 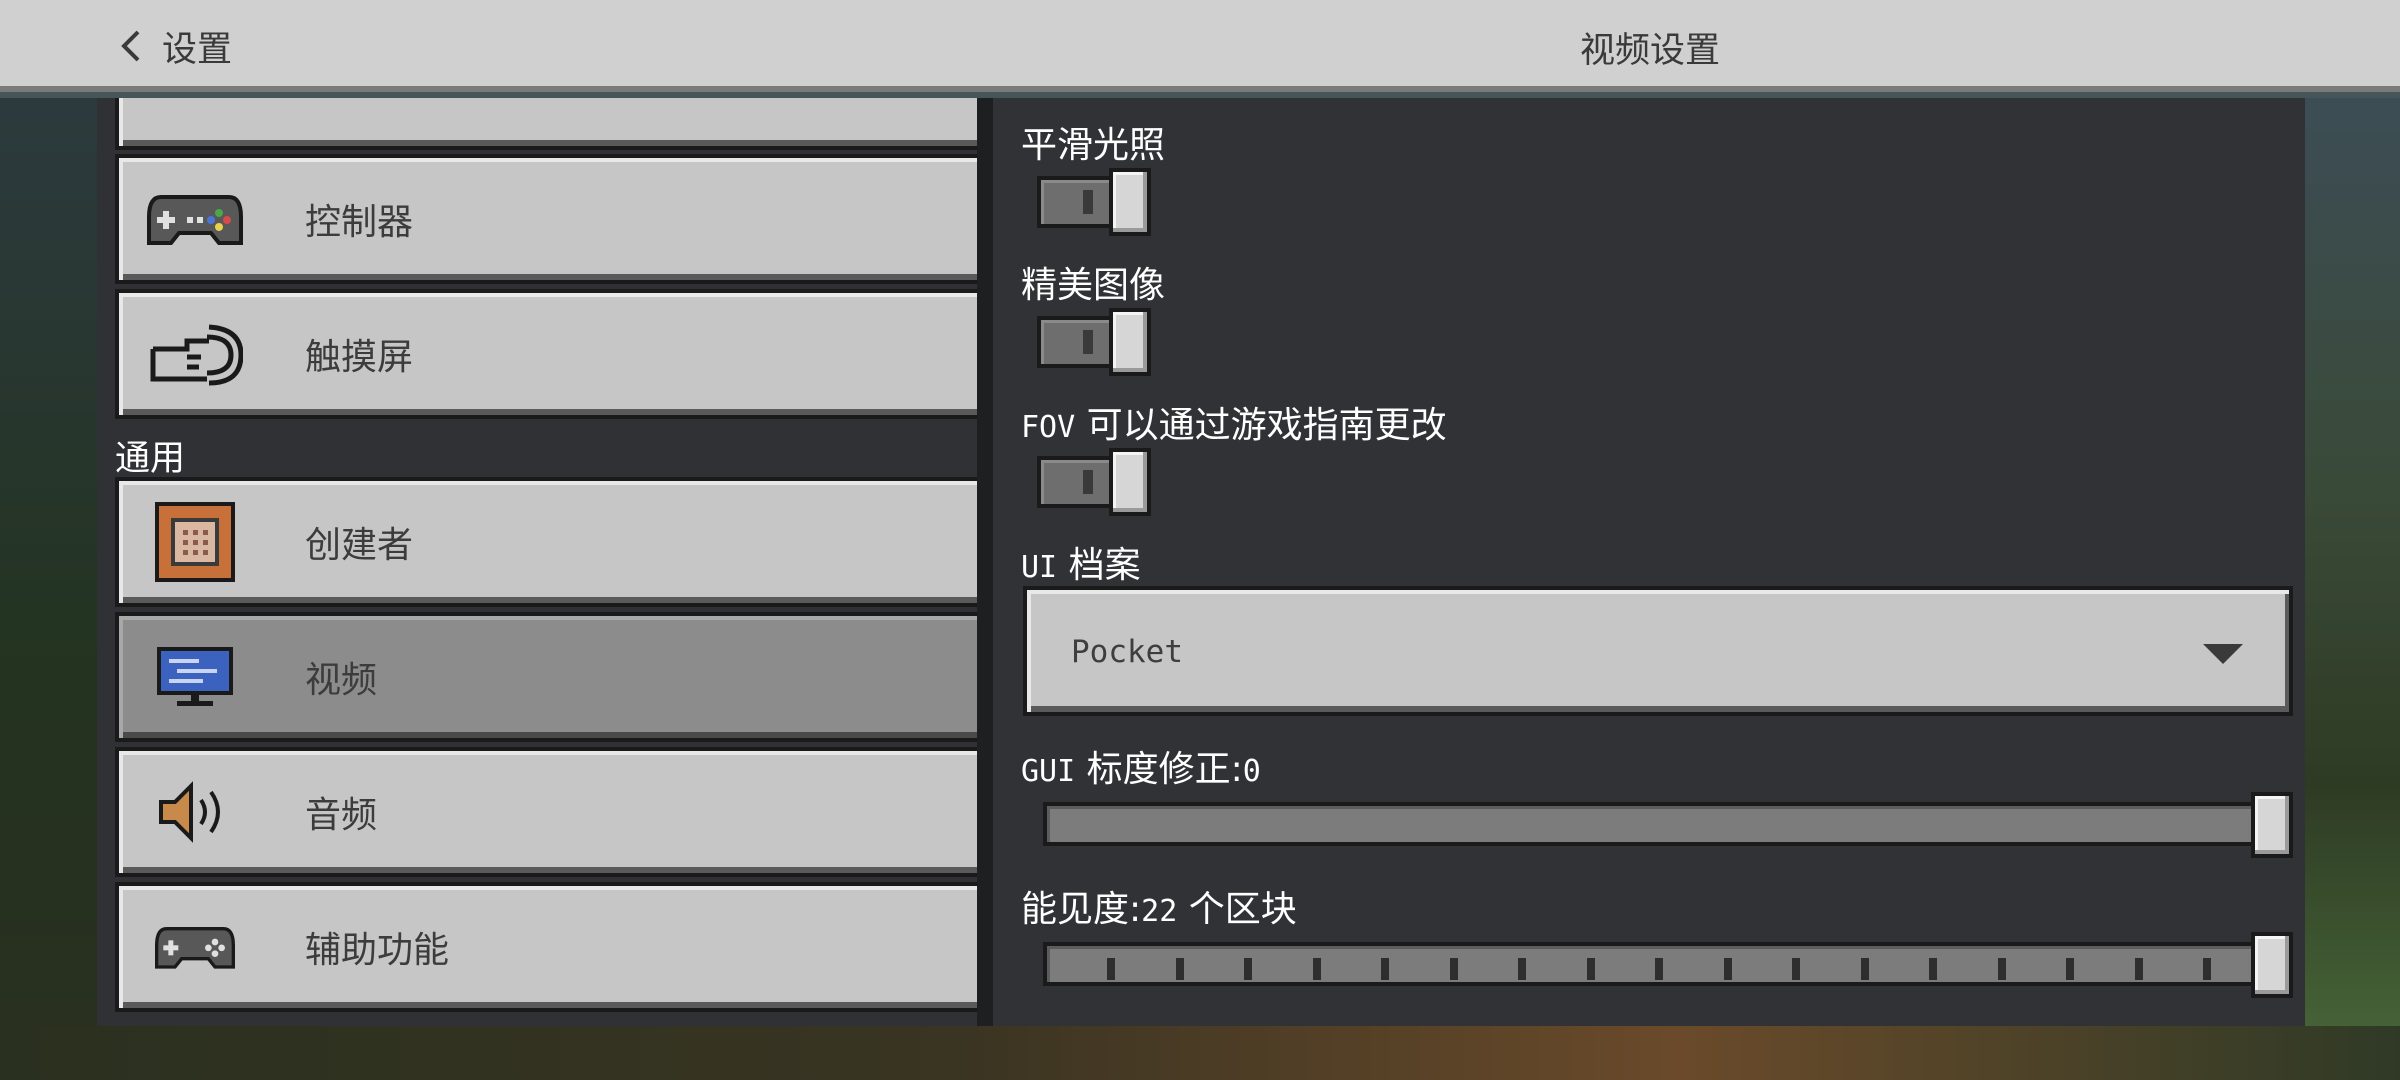 I want to click on smooth-lighting-label: 平滑光照, so click(x=1093, y=145).